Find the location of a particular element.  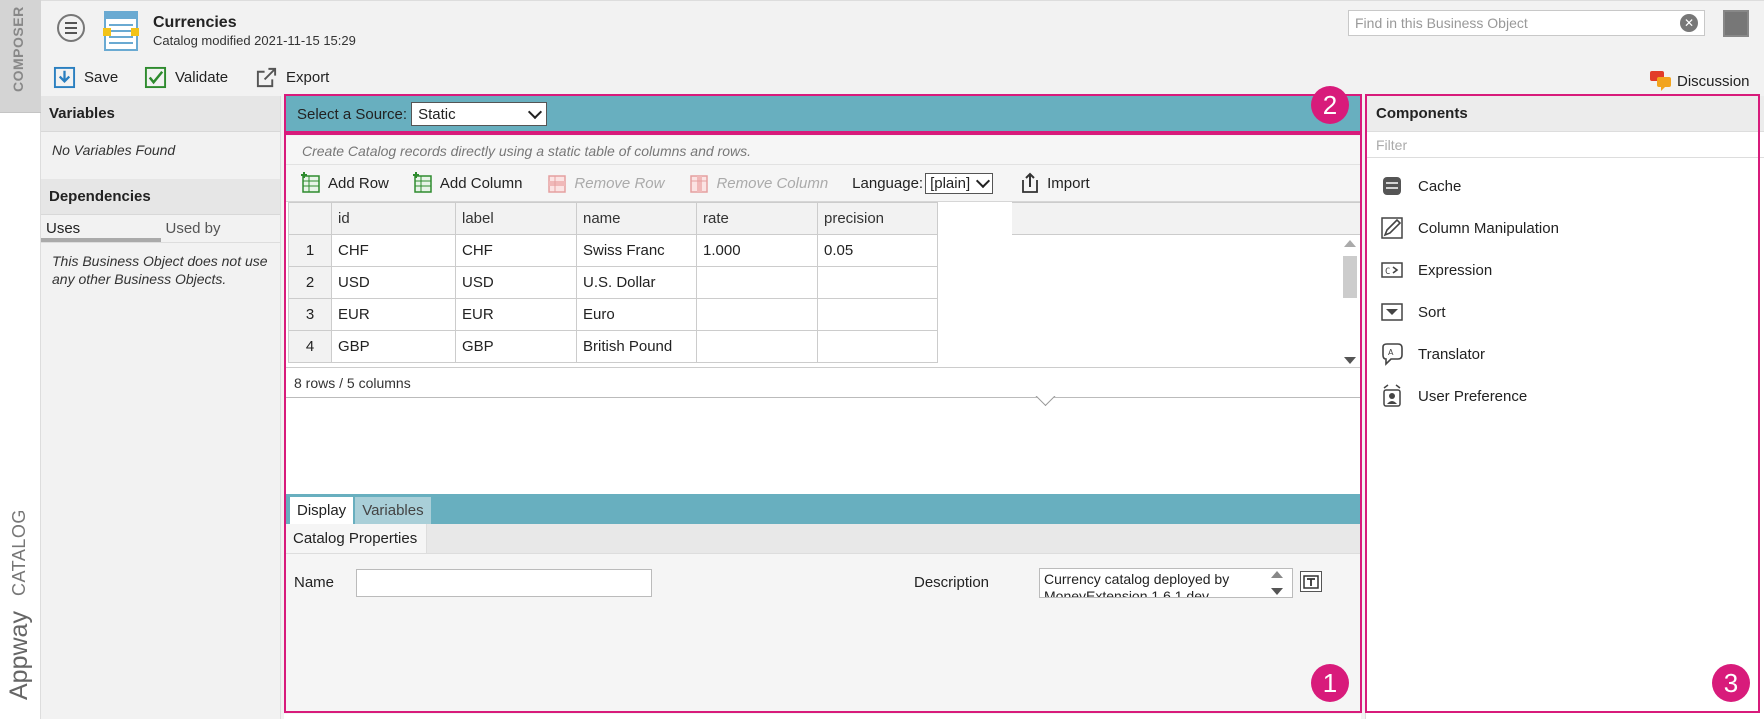

table-header-row: id label name rate precision is located at coordinates (613, 218).